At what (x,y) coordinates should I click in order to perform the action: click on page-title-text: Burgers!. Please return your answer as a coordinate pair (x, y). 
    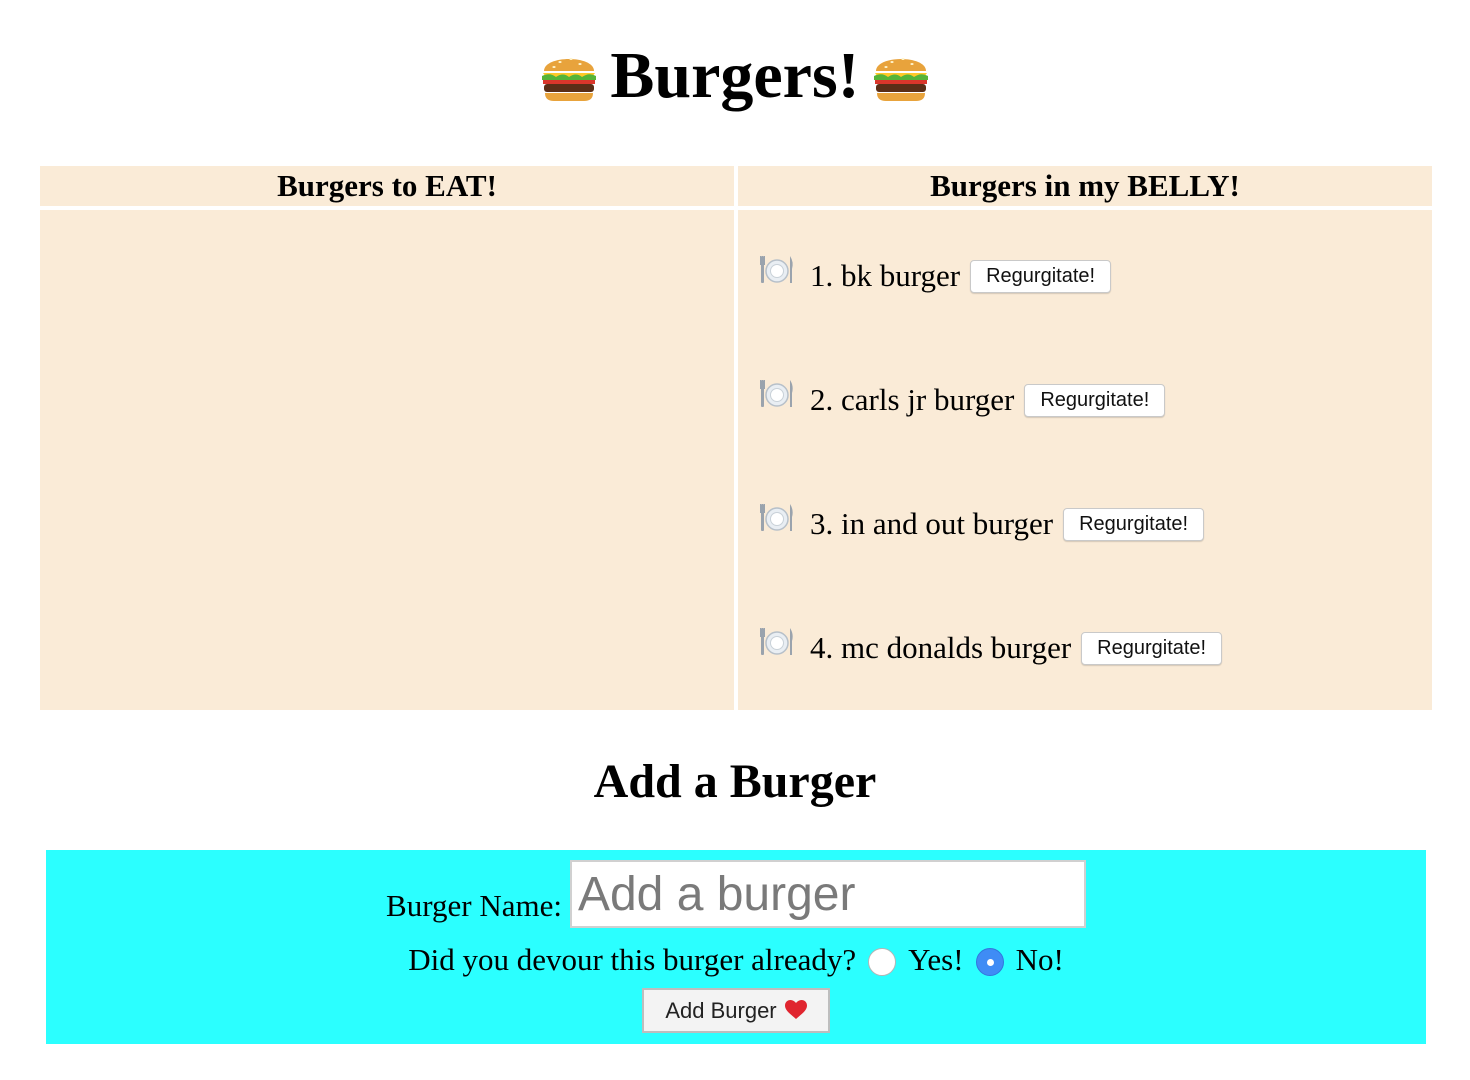
    Looking at the image, I should click on (735, 75).